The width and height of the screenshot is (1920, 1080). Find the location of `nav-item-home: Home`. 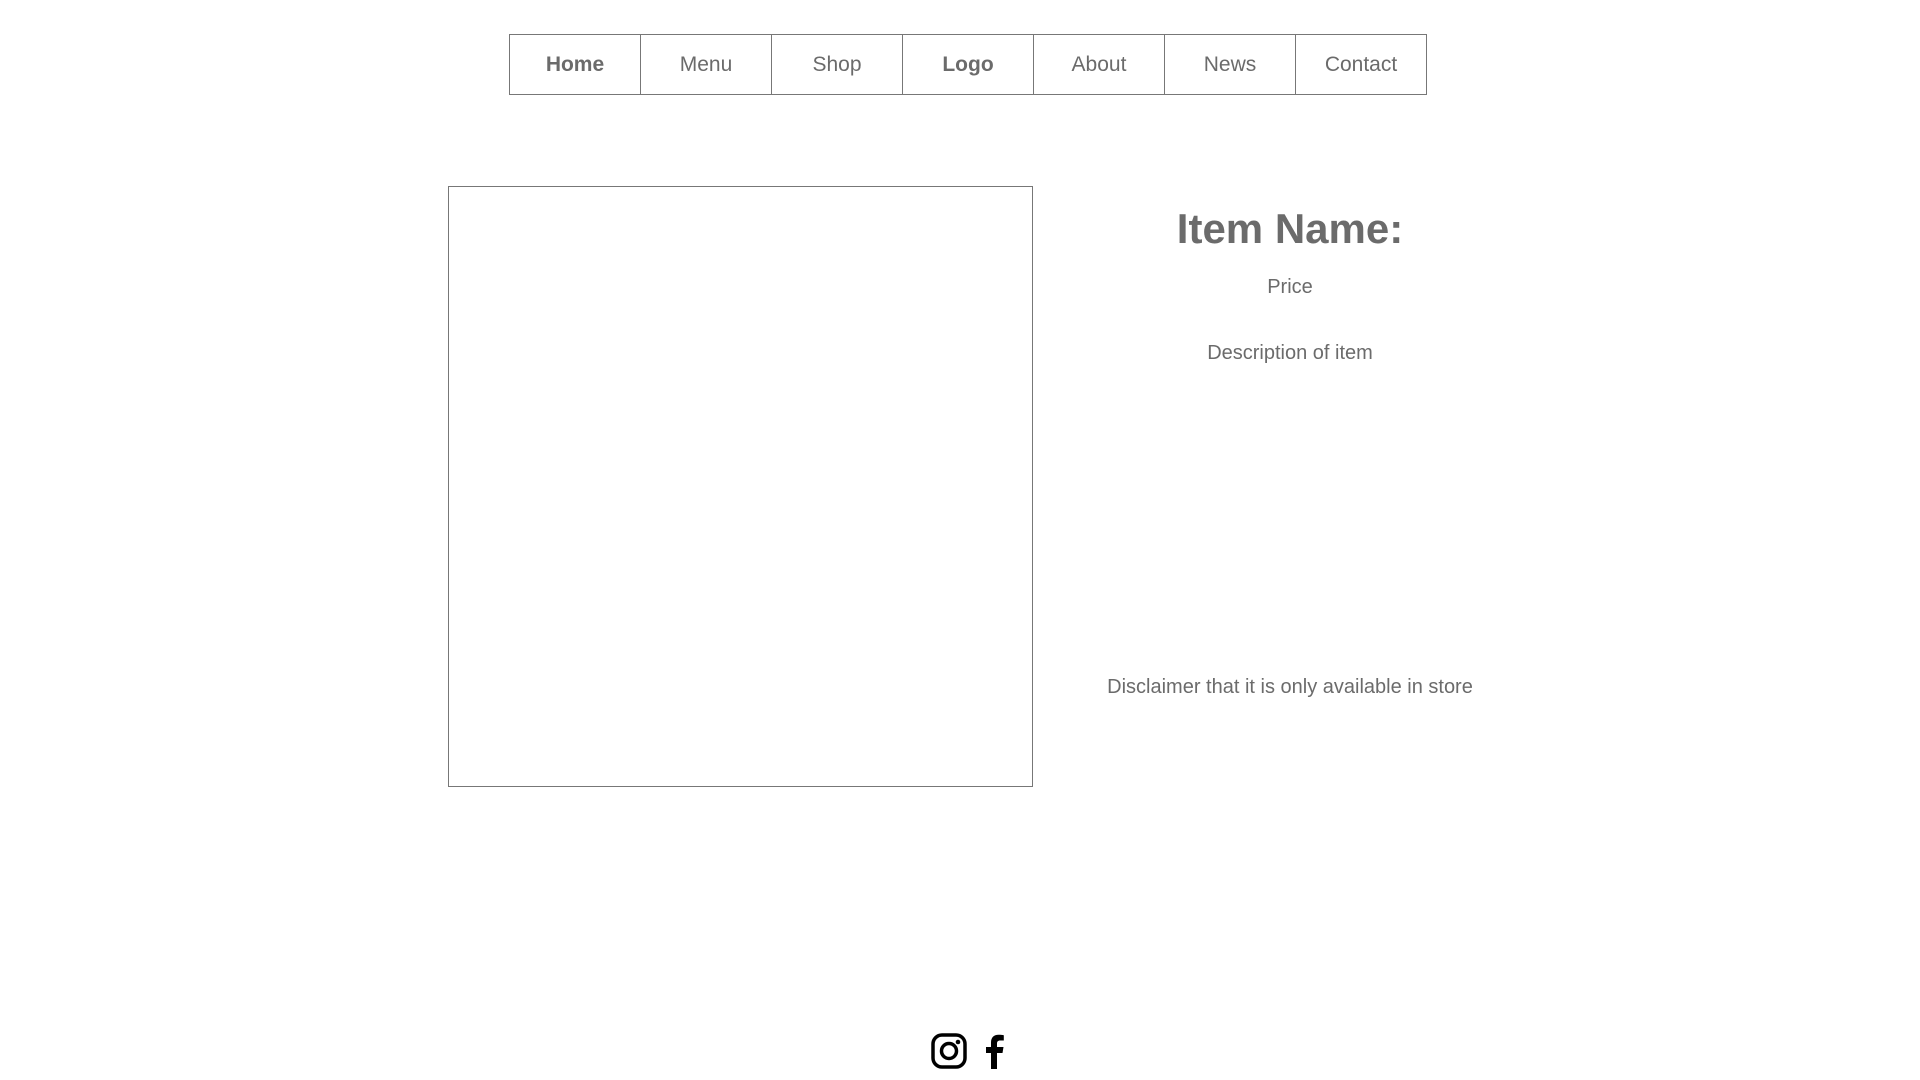

nav-item-home: Home is located at coordinates (575, 64).